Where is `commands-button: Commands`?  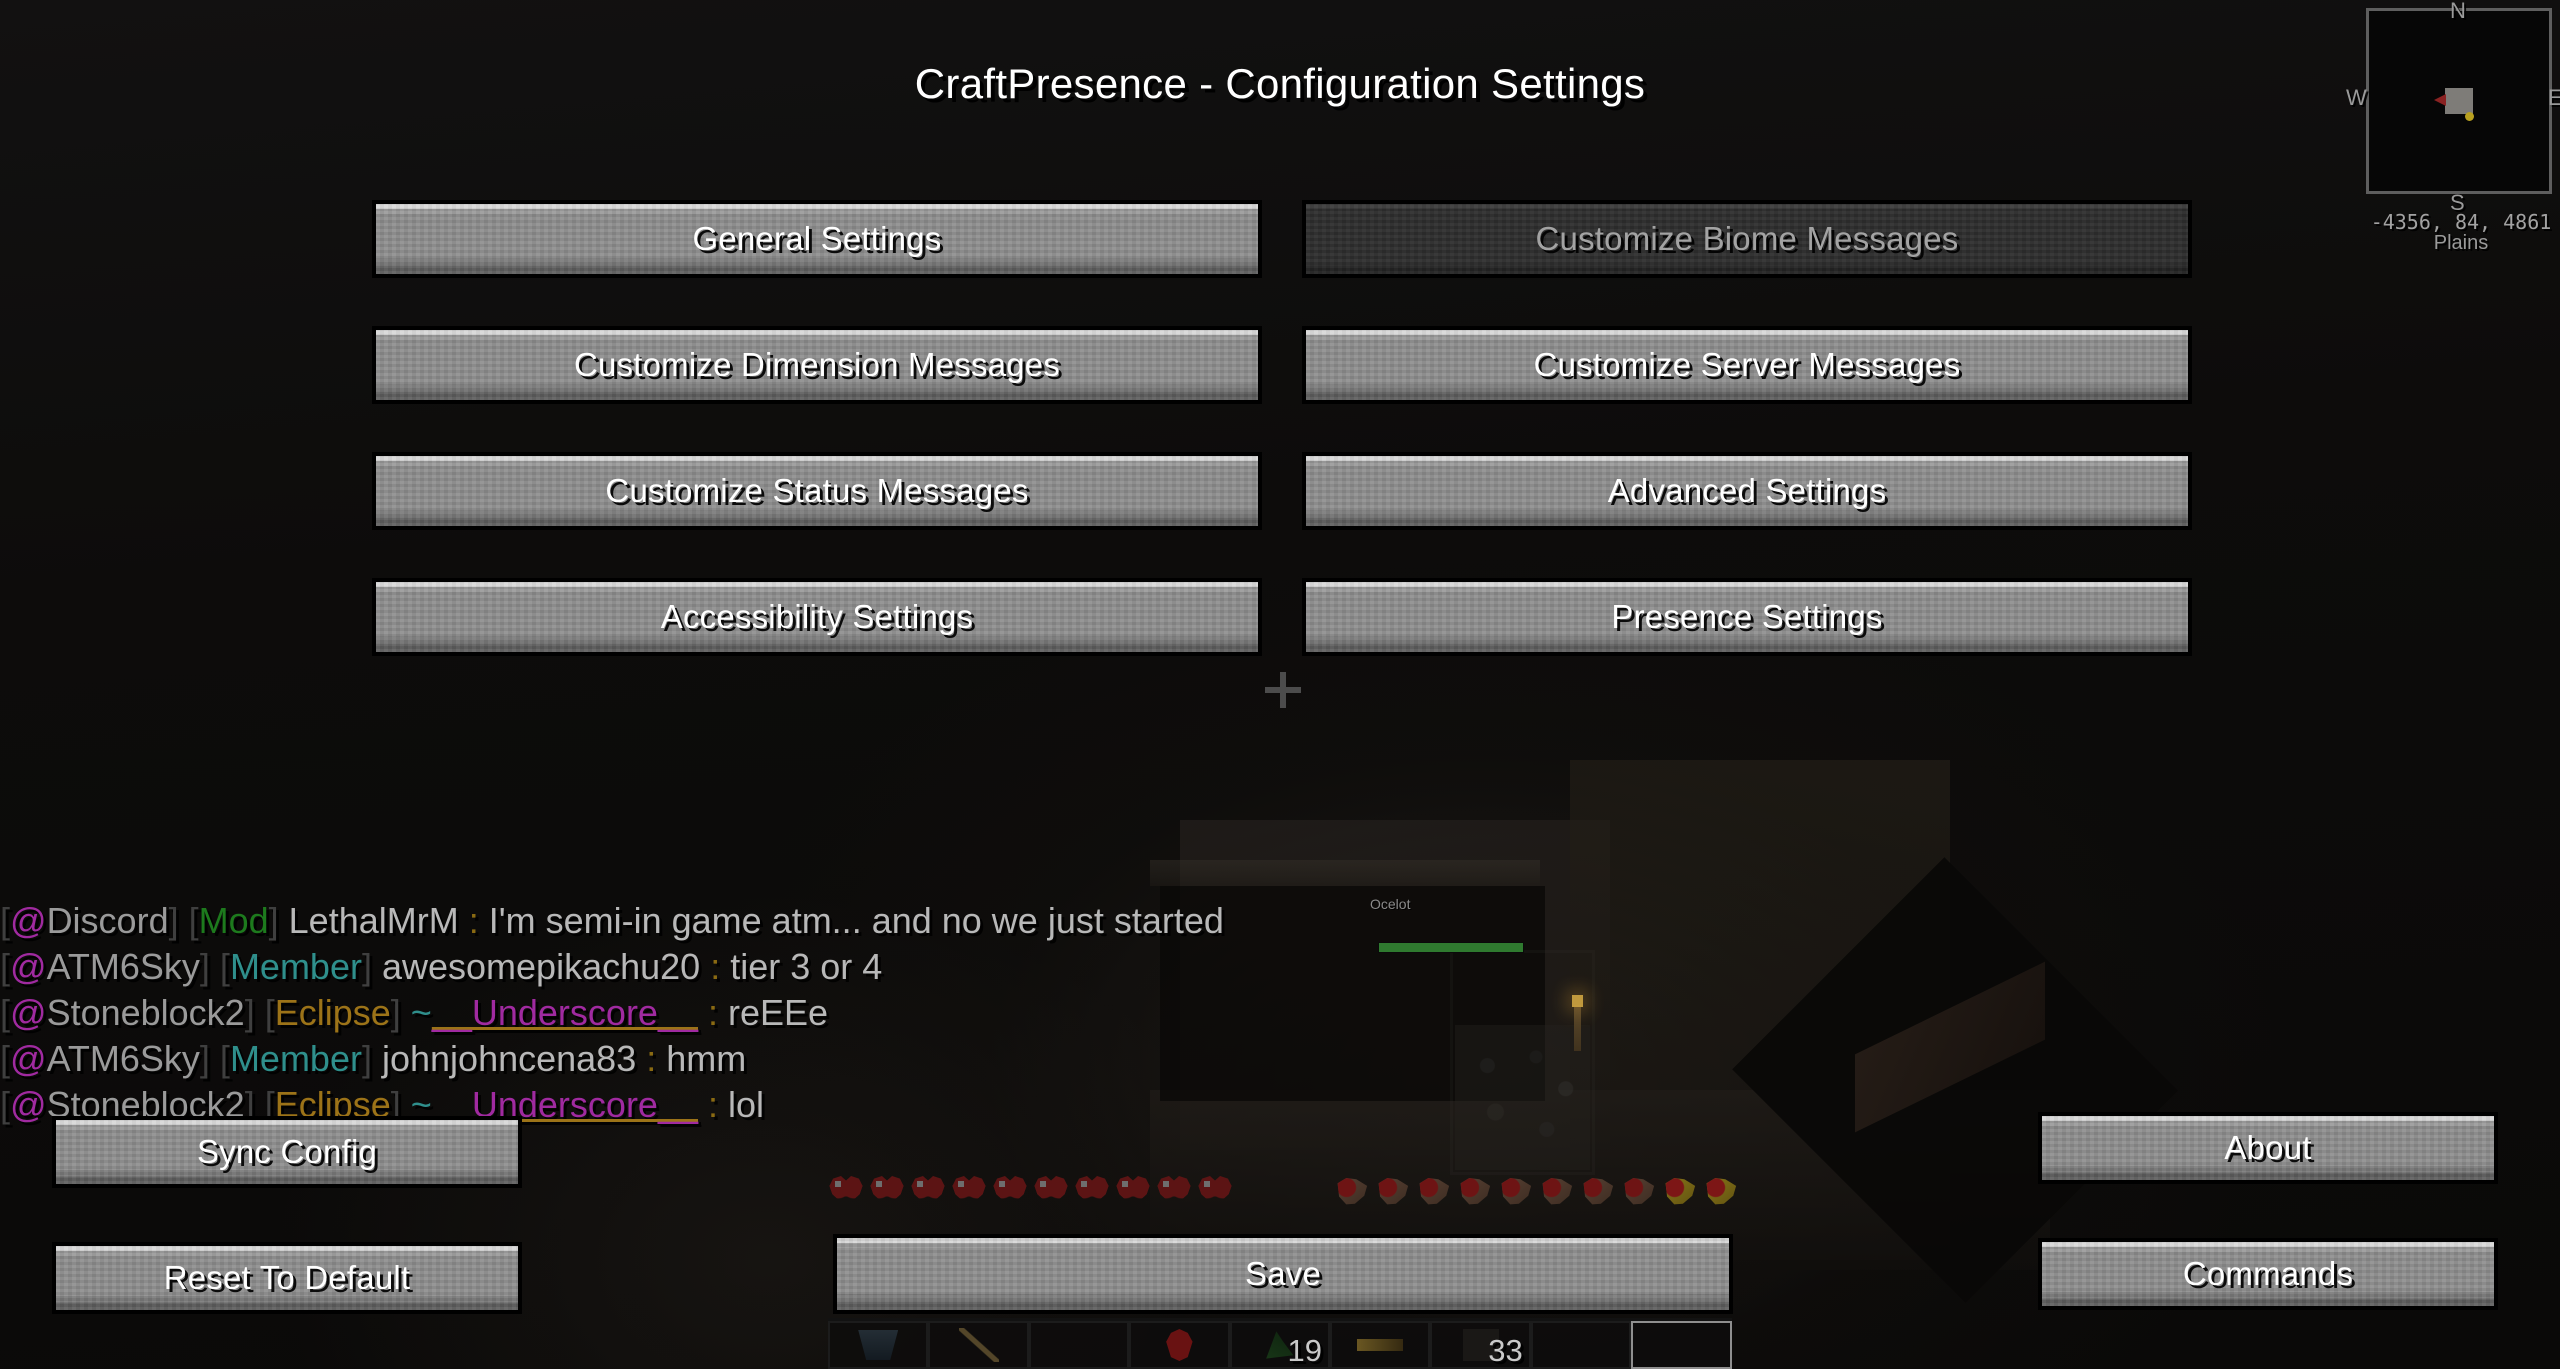 commands-button: Commands is located at coordinates (2268, 1274).